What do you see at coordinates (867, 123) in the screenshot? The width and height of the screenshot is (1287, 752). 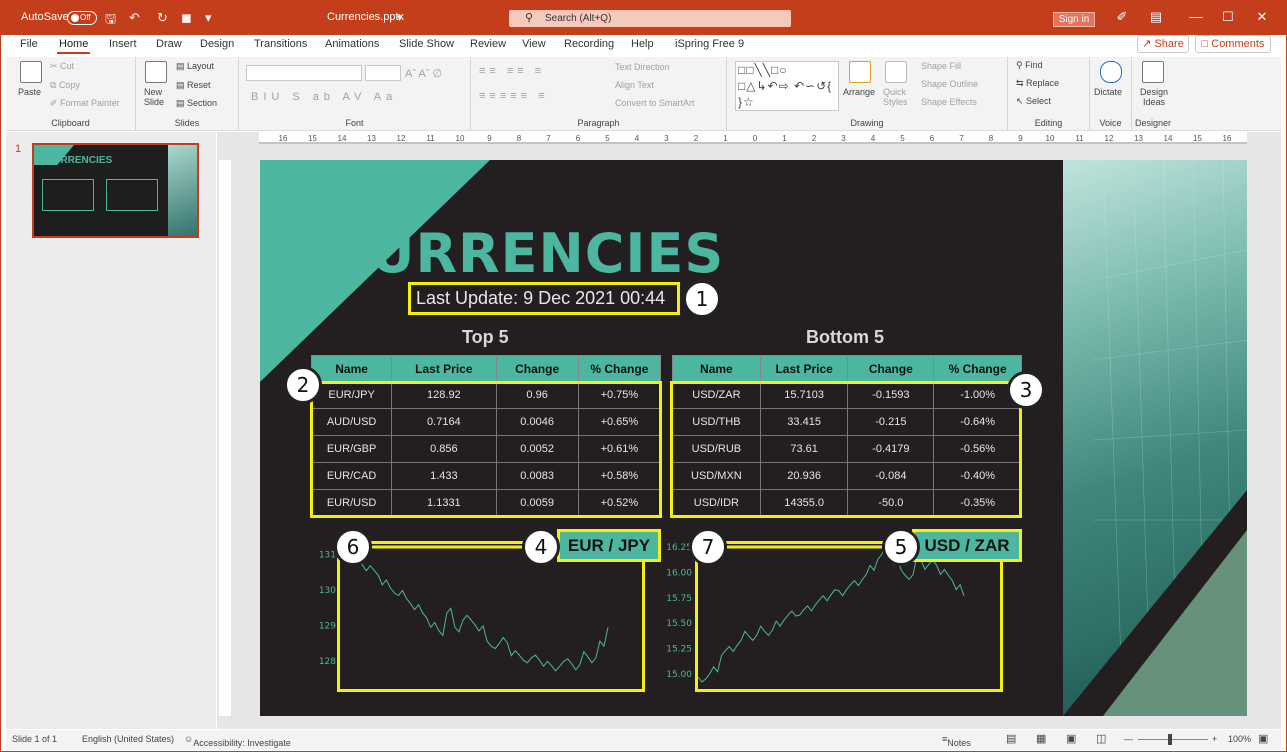 I see `drawing-group-label: Drawing` at bounding box center [867, 123].